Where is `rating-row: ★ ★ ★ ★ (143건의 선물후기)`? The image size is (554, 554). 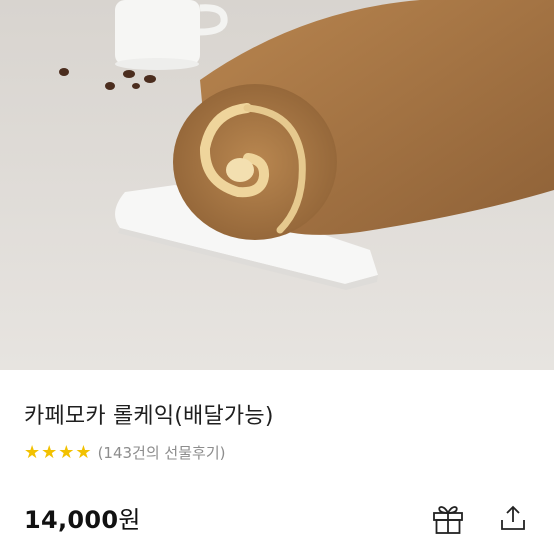 rating-row: ★ ★ ★ ★ (143건의 선물후기) is located at coordinates (124, 452).